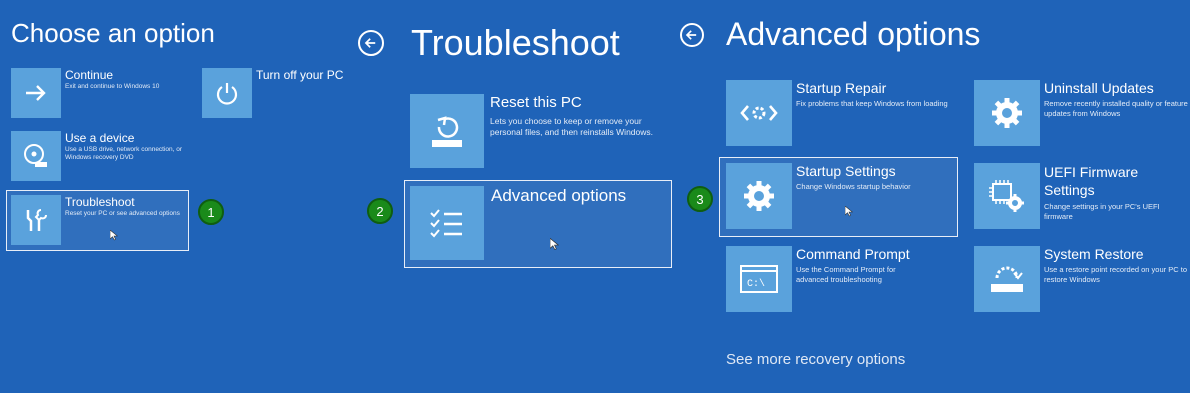 Image resolution: width=1190 pixels, height=393 pixels. Describe the element at coordinates (36, 156) in the screenshot. I see `disc-icon` at that location.